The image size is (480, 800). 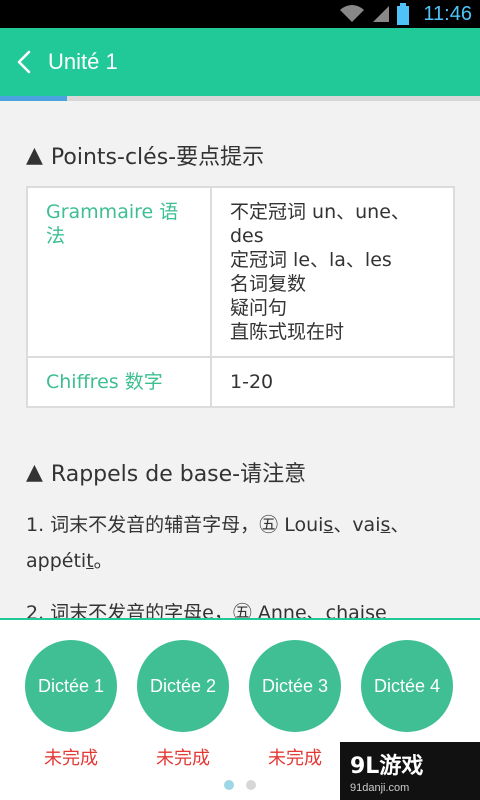 I want to click on rappel-underlined: t, so click(x=90, y=561).